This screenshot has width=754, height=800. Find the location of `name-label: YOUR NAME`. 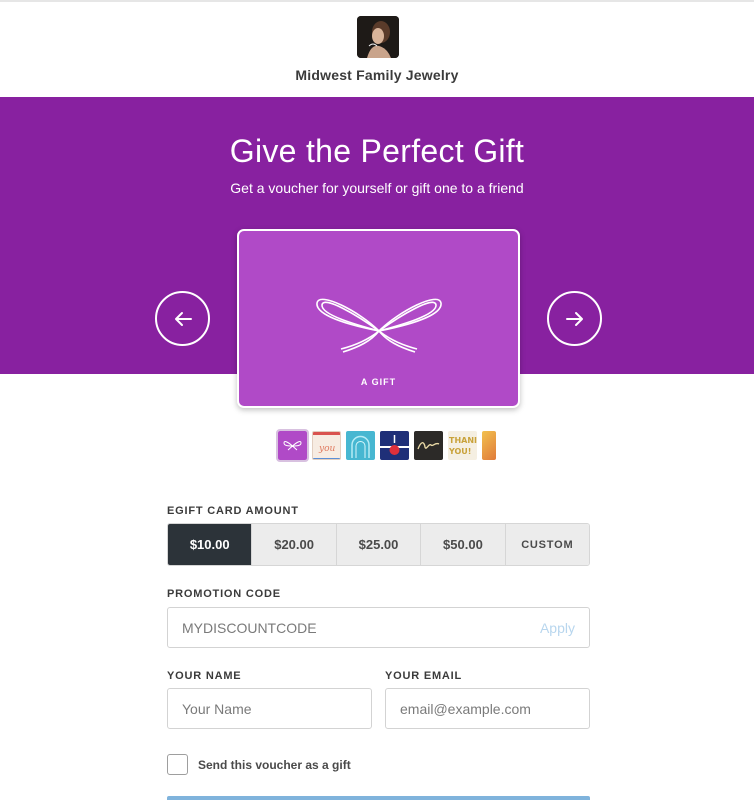

name-label: YOUR NAME is located at coordinates (204, 676).